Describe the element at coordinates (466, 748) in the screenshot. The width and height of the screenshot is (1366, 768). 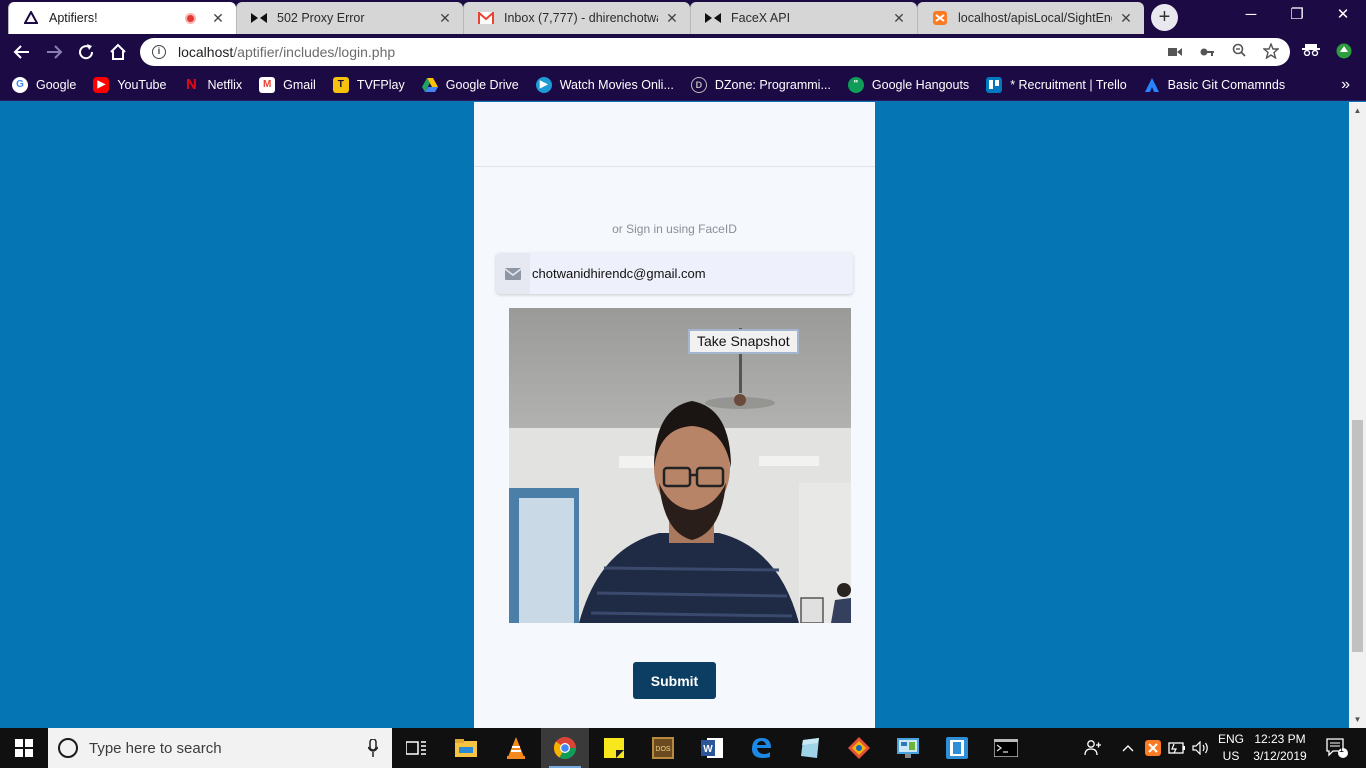
I see `file-explorer-icon` at that location.